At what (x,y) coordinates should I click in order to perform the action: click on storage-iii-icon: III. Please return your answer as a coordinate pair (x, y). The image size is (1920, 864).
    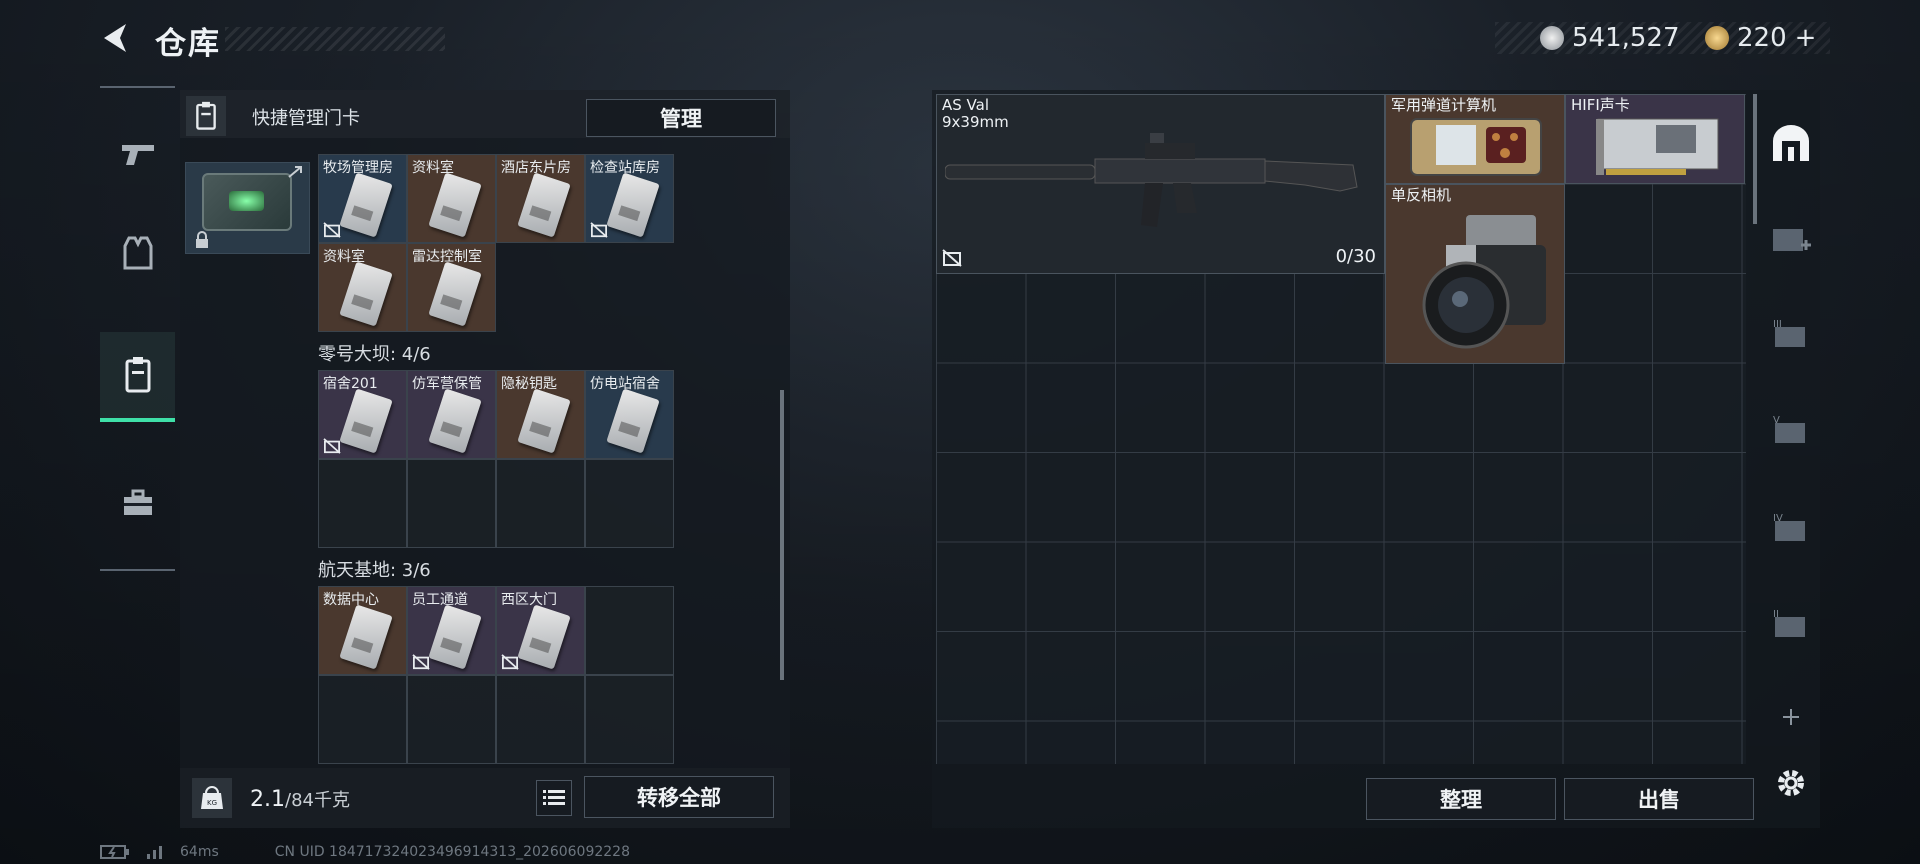
    Looking at the image, I should click on (1789, 333).